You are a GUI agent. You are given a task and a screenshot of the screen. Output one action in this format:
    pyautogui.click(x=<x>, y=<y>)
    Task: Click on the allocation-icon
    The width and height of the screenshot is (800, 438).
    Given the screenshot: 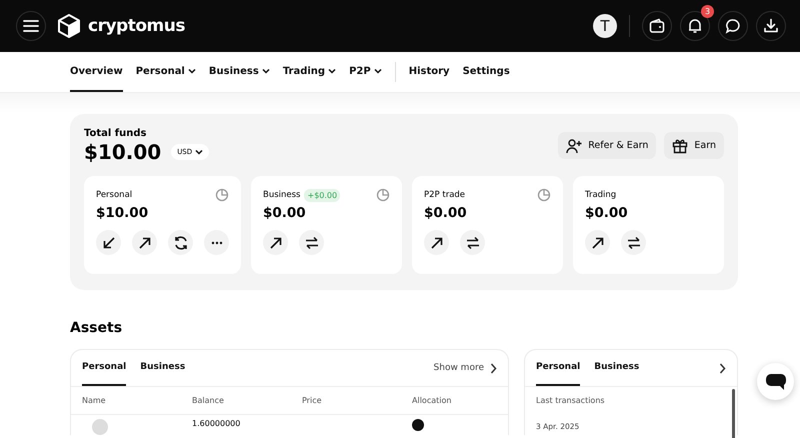 What is the action you would take?
    pyautogui.click(x=418, y=425)
    